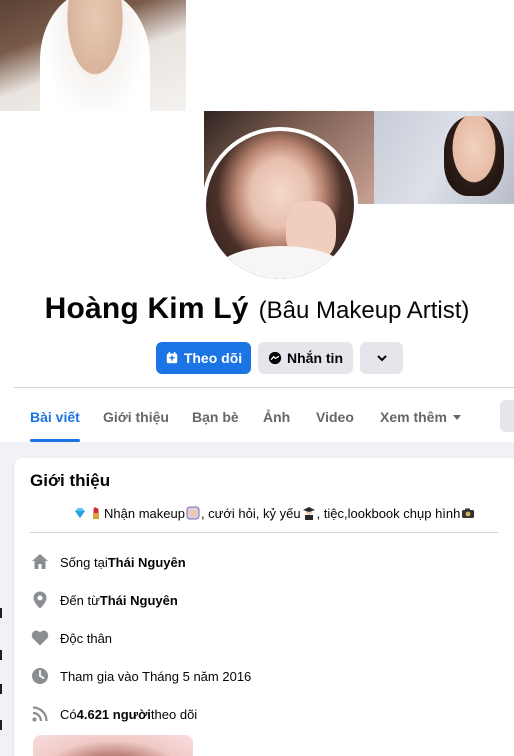 The image size is (514, 756). What do you see at coordinates (257, 358) in the screenshot?
I see `profile-actions: Theo dõi Nhắn tin` at bounding box center [257, 358].